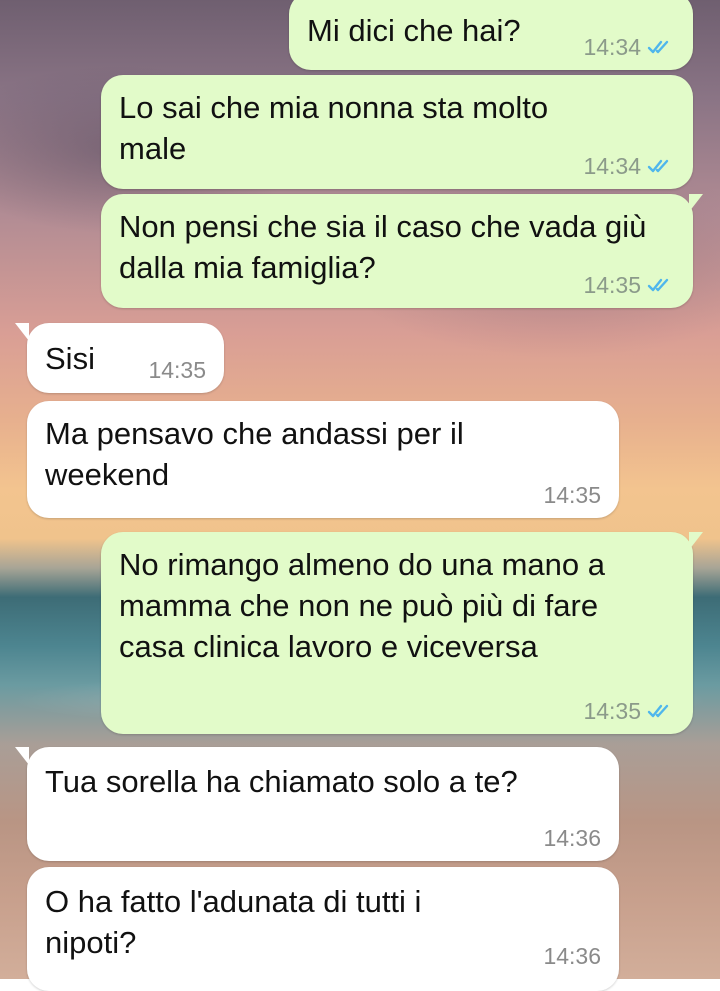 The height and width of the screenshot is (991, 720). I want to click on message-text: Tua sorella ha chiamato solo a te?, so click(281, 781).